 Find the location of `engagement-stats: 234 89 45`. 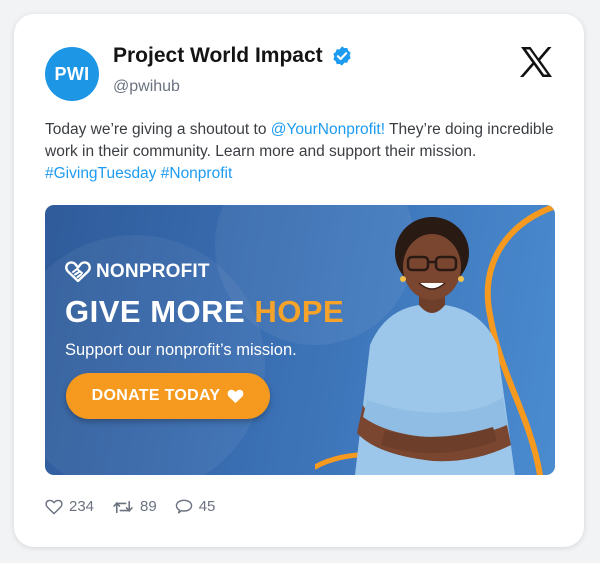

engagement-stats: 234 89 45 is located at coordinates (130, 506).